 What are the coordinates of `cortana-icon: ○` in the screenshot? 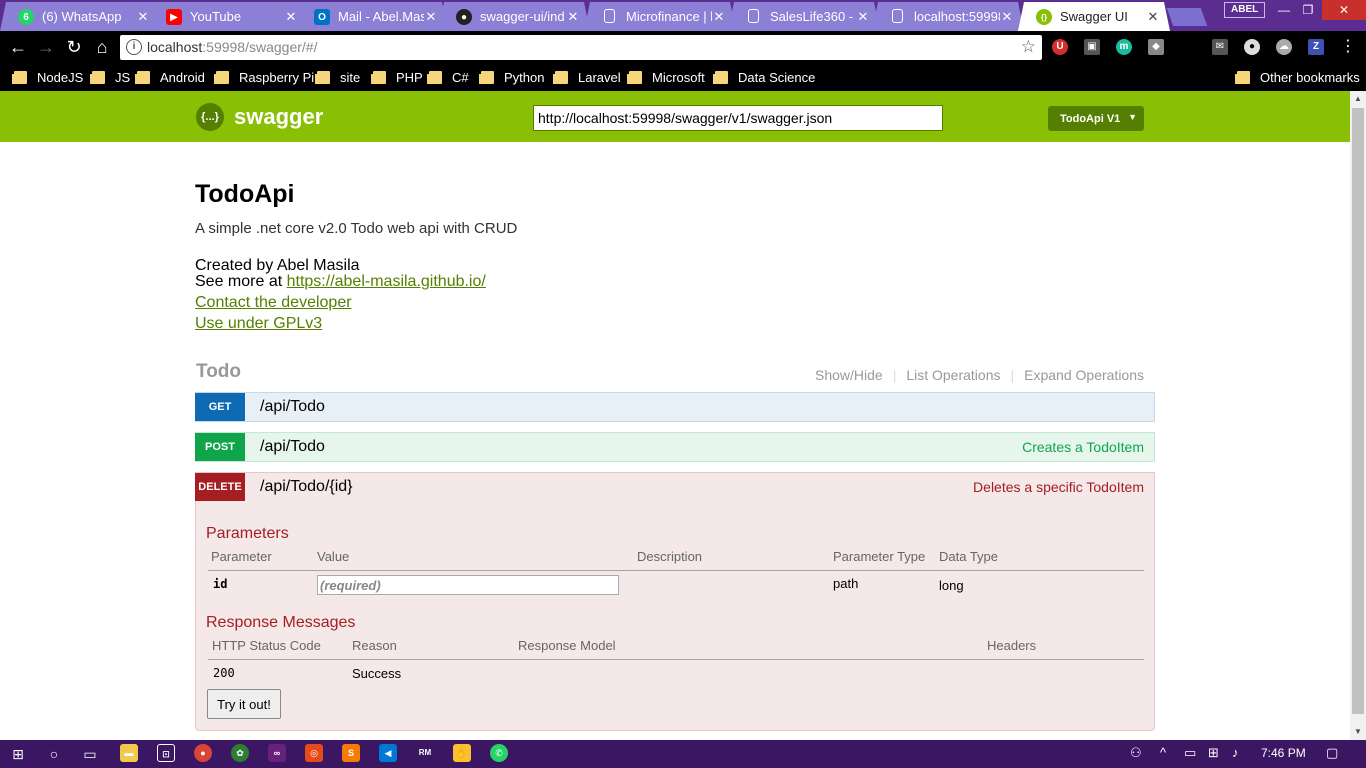 It's located at (54, 754).